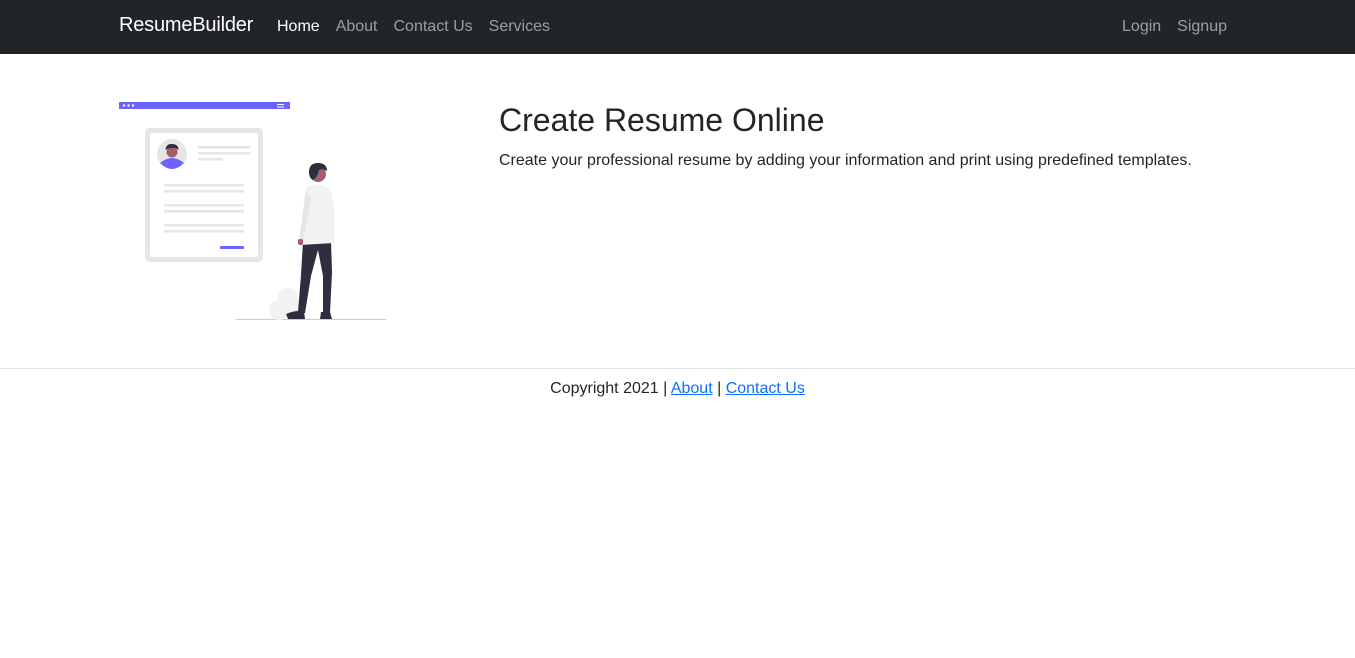 The height and width of the screenshot is (658, 1355). Describe the element at coordinates (298, 26) in the screenshot. I see `nav-home-link: Home` at that location.